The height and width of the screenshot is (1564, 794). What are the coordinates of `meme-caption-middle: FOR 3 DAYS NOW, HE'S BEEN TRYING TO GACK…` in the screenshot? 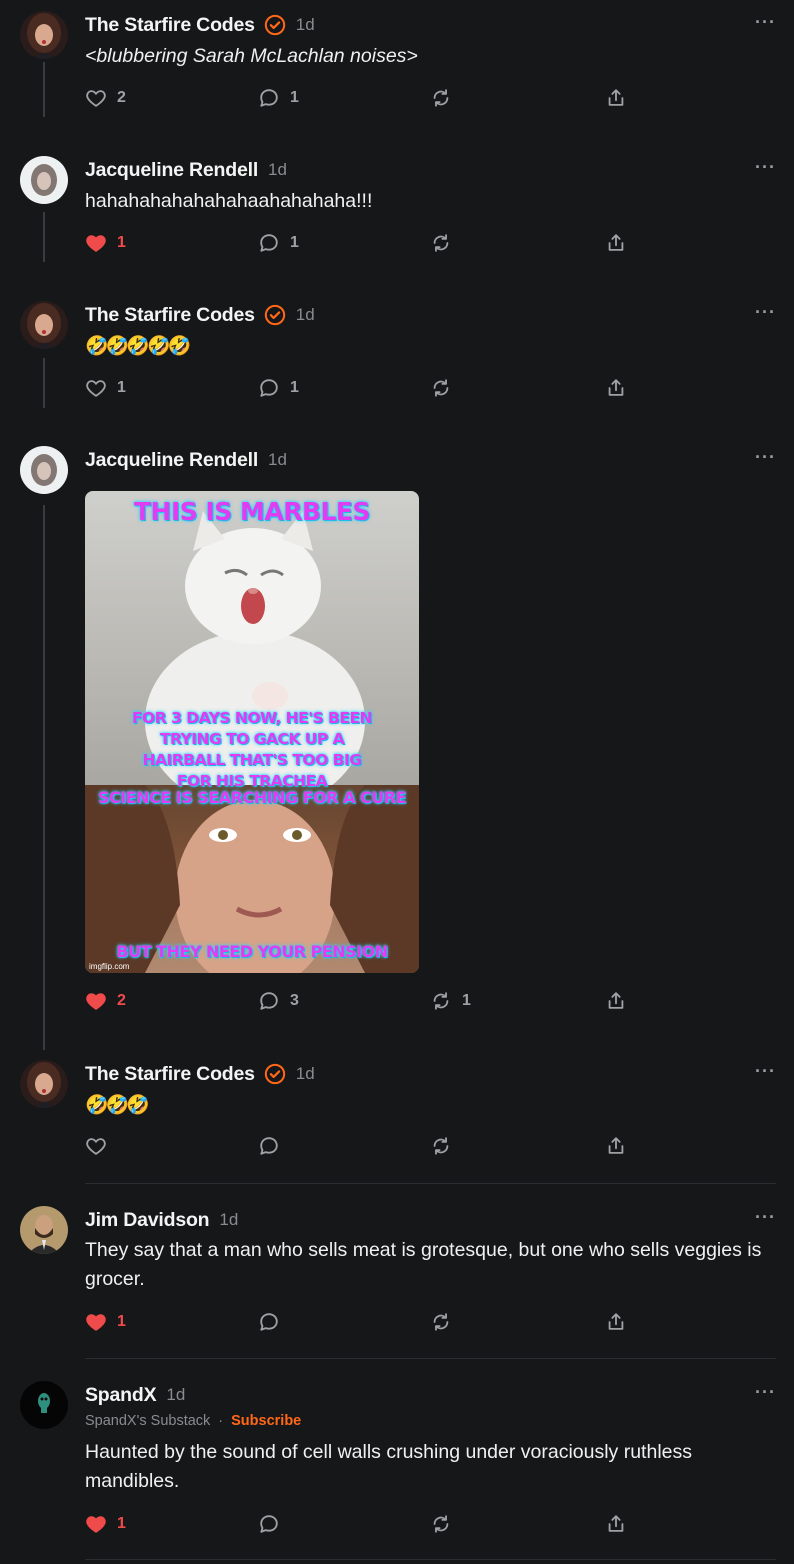 It's located at (252, 749).